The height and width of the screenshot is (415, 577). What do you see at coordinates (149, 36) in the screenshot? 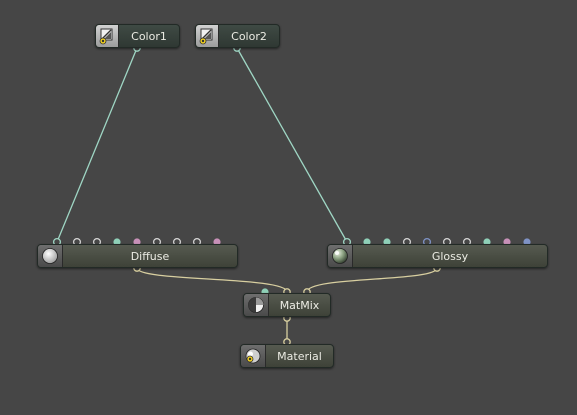
I see `color1-node-label: Color1` at bounding box center [149, 36].